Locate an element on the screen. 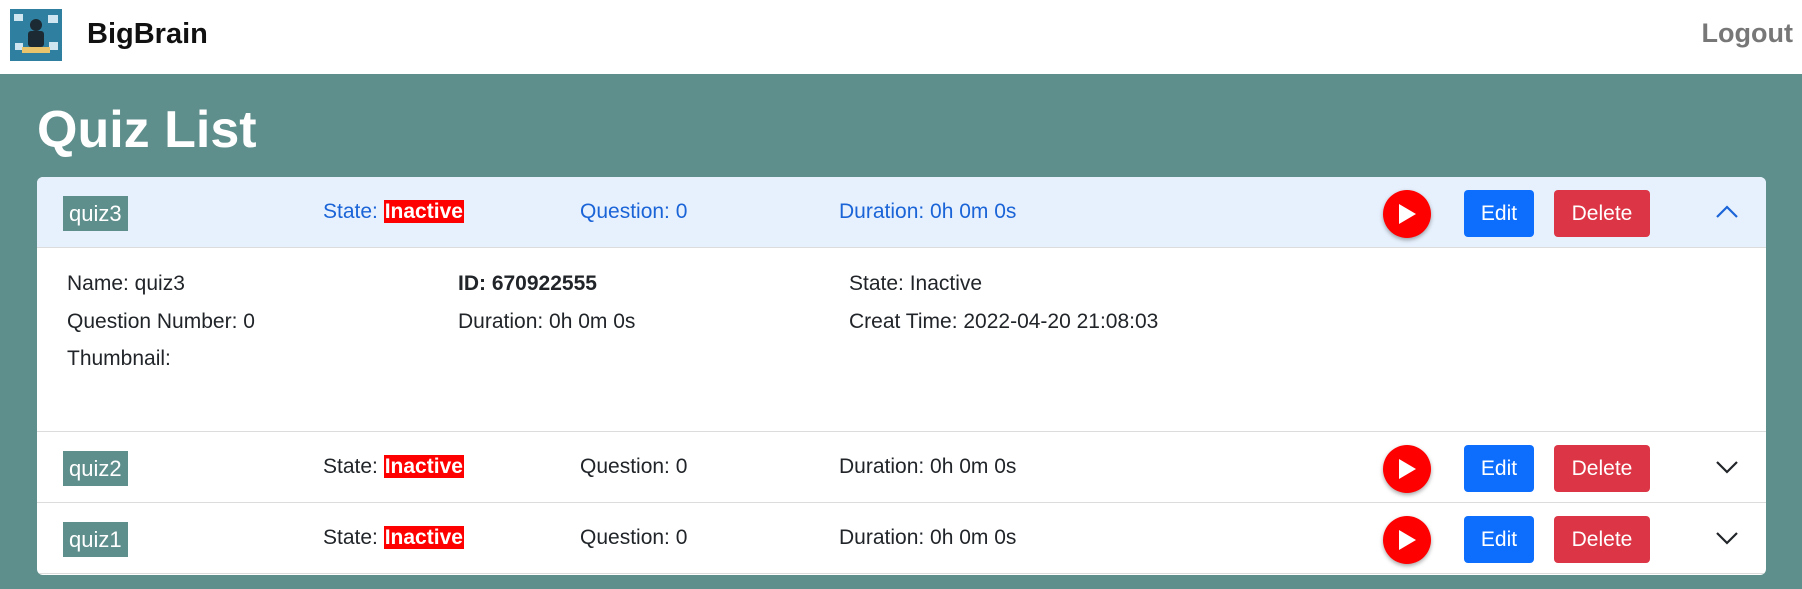 The image size is (1802, 589). quiz-name-badge: quiz3 is located at coordinates (95, 213).